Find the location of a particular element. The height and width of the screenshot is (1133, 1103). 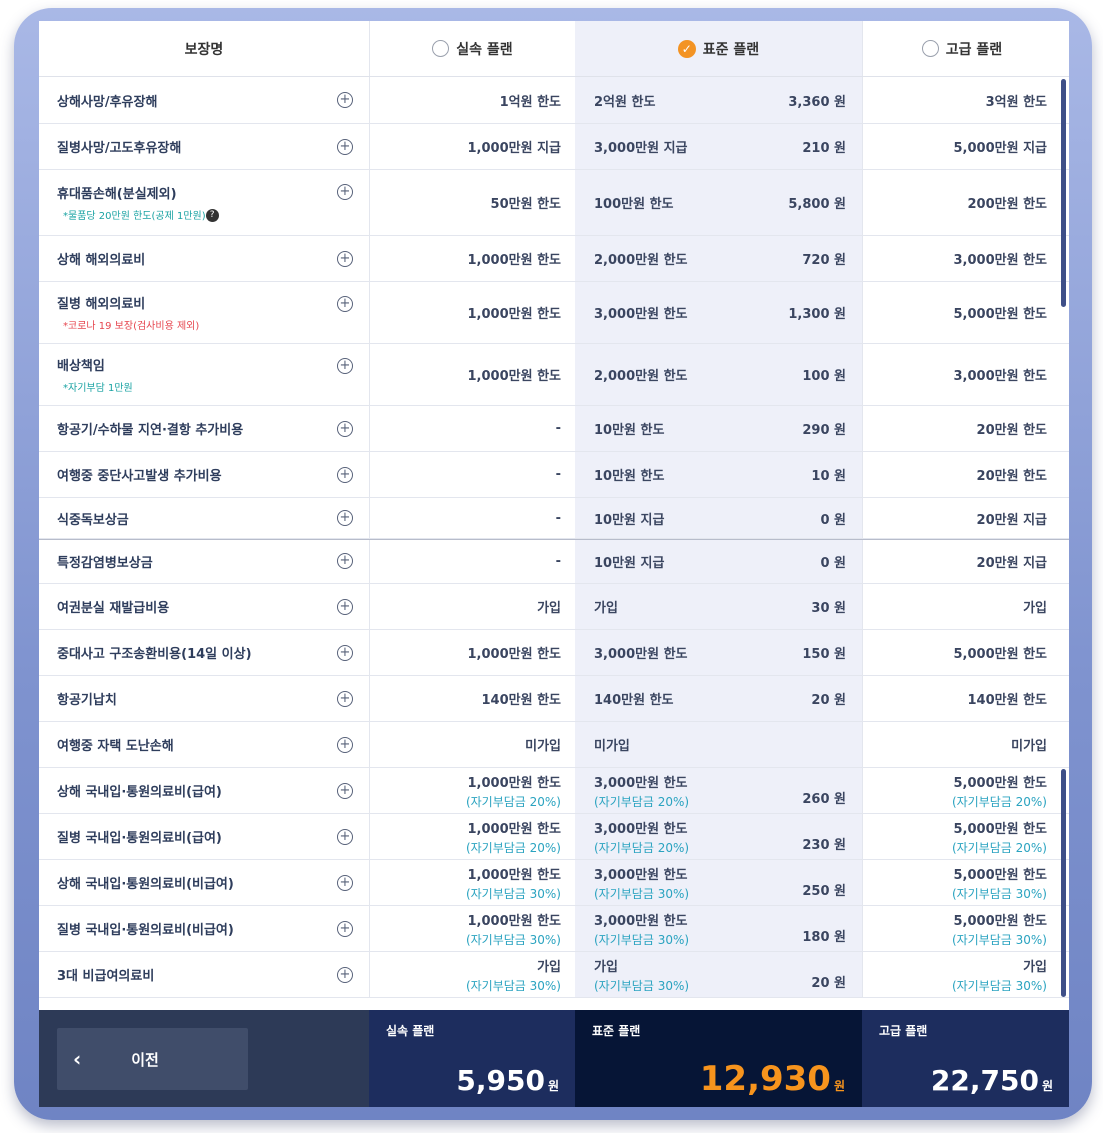

coverage-name-wrap: 휴대품손해(분실제외) *물품당 20만원 한도(공제 1만원)? is located at coordinates (138, 203).